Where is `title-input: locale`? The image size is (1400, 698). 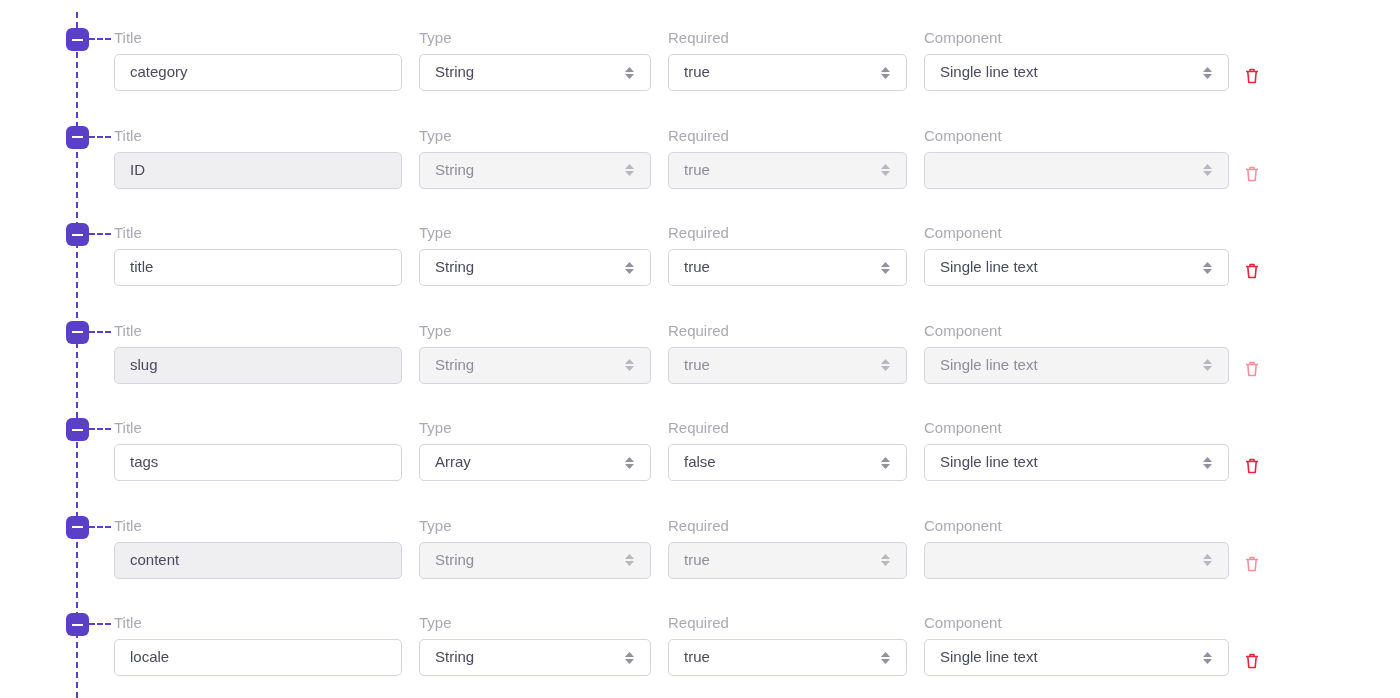
title-input: locale is located at coordinates (258, 657).